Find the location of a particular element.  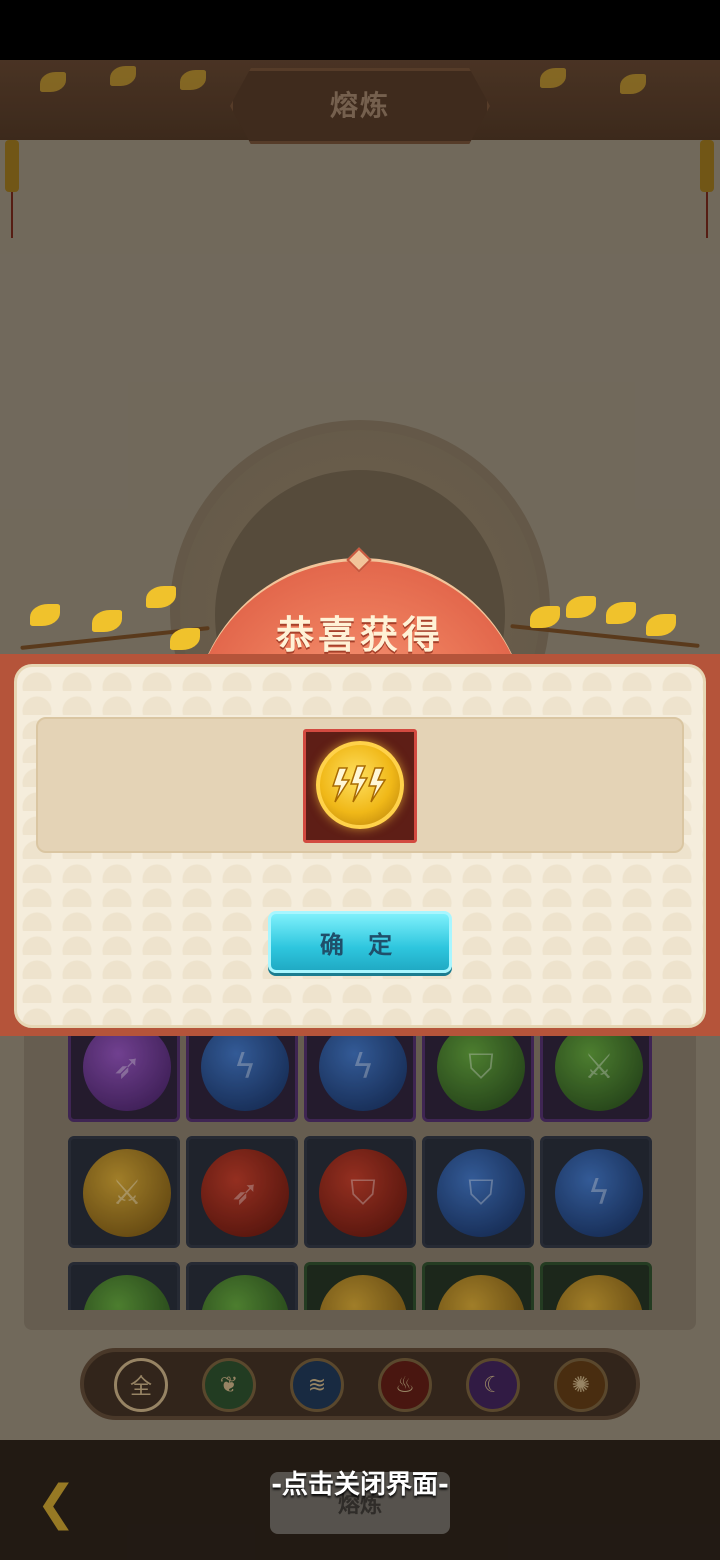

confirm-button: 确 定 is located at coordinates (360, 942).